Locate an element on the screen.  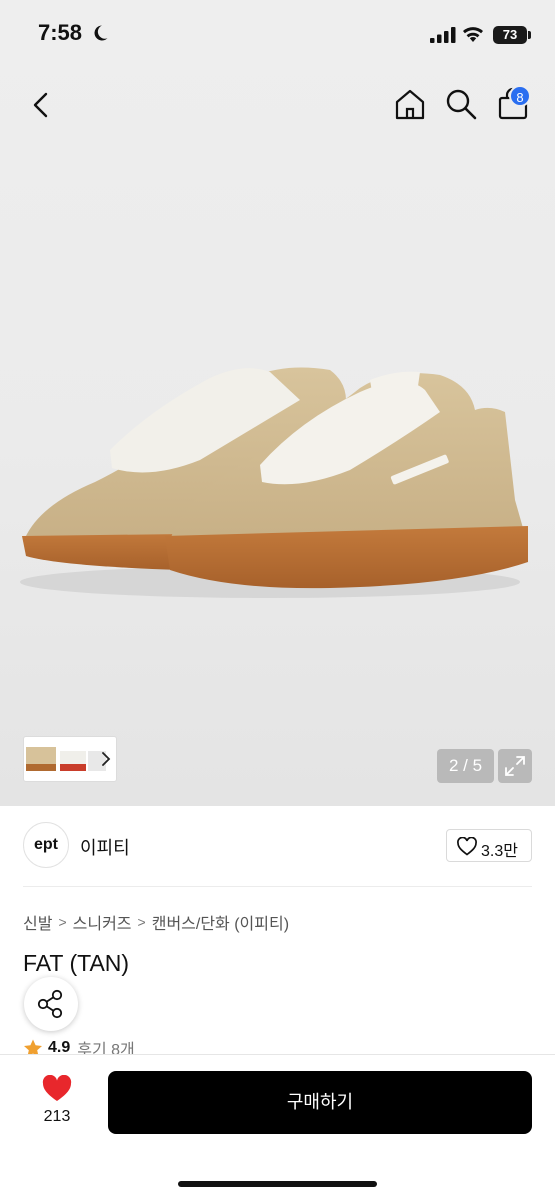
divider is located at coordinates (277, 886).